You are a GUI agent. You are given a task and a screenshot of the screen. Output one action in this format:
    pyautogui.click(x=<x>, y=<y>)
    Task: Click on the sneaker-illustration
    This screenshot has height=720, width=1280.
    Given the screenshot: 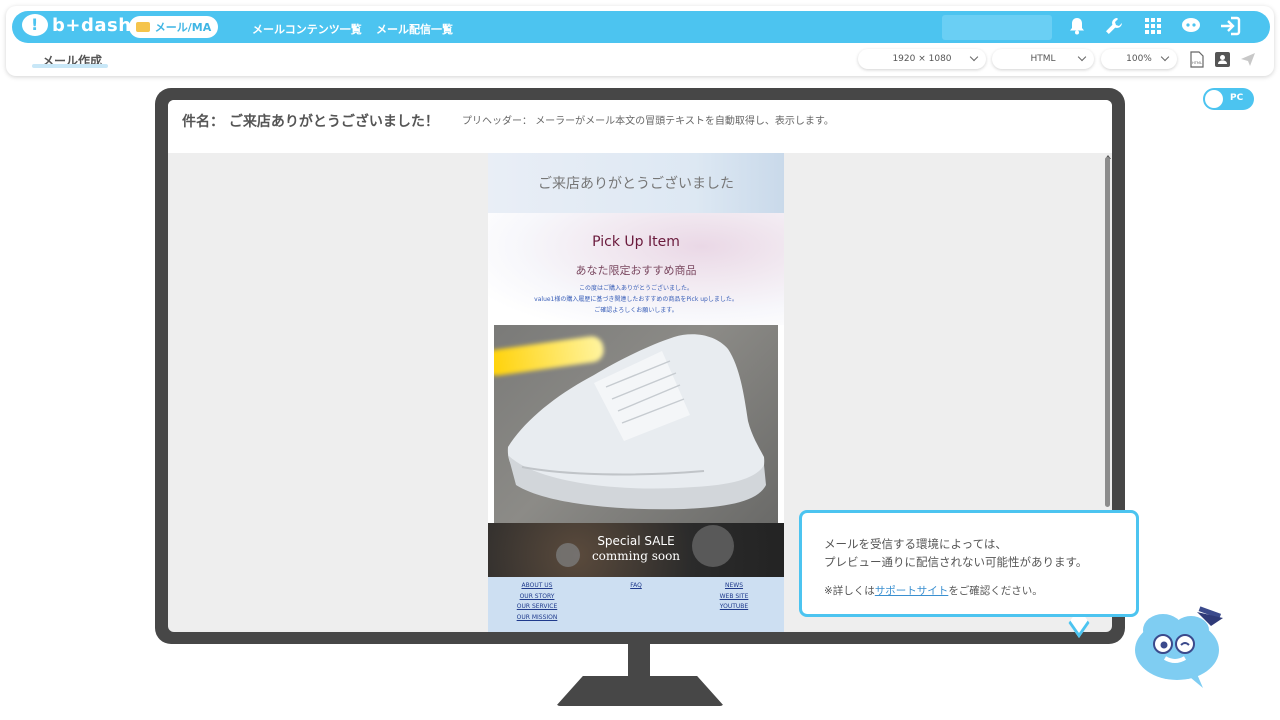 What is the action you would take?
    pyautogui.click(x=636, y=422)
    